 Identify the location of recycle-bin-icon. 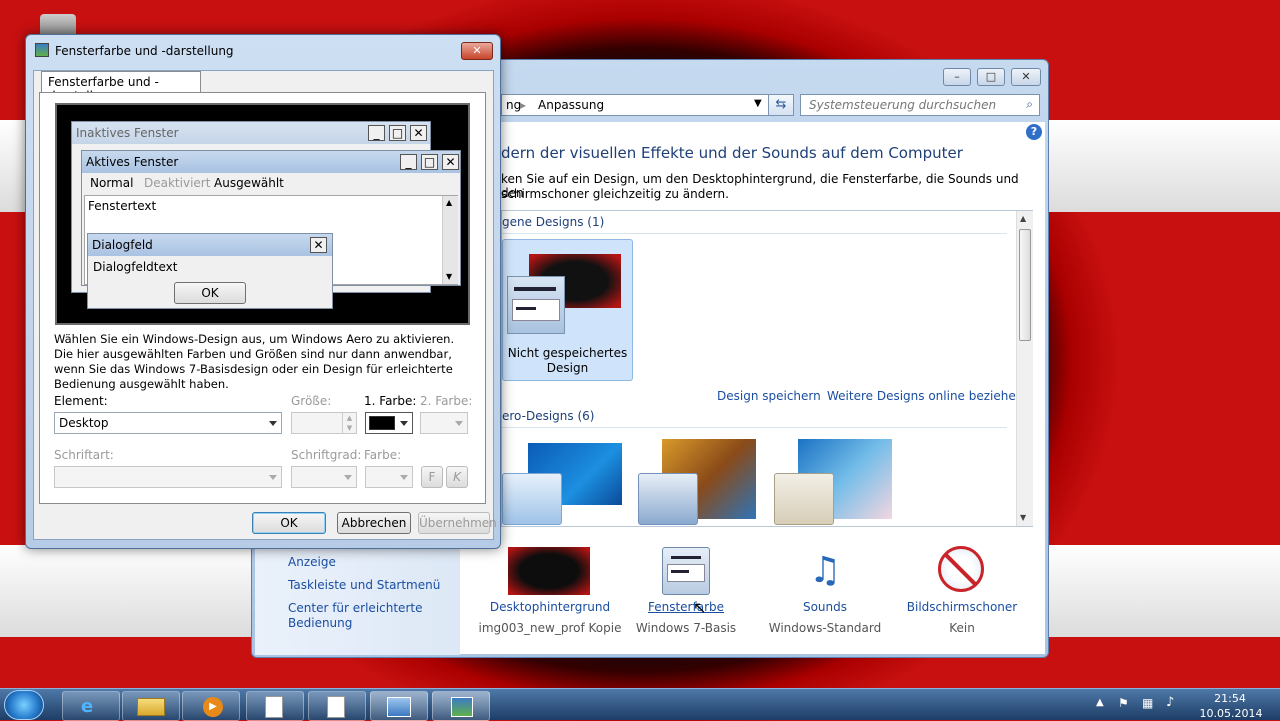
(58, 25).